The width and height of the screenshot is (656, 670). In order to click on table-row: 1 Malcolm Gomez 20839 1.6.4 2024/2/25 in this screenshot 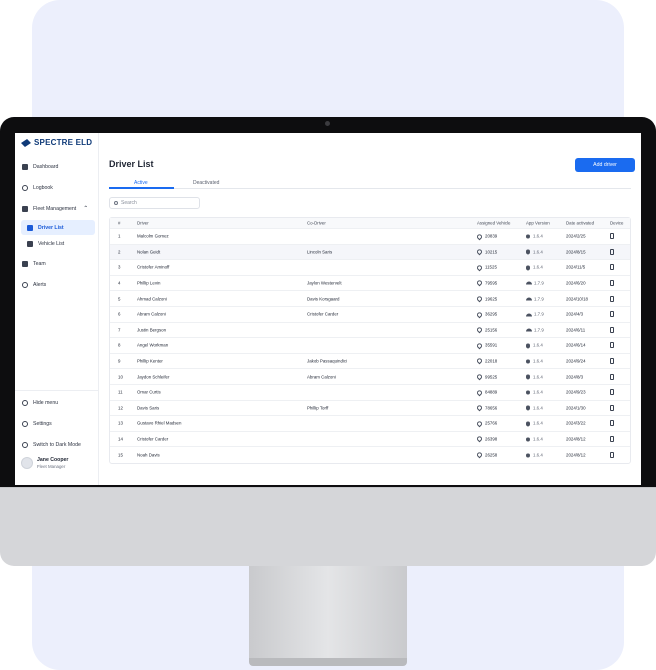, I will do `click(370, 237)`.